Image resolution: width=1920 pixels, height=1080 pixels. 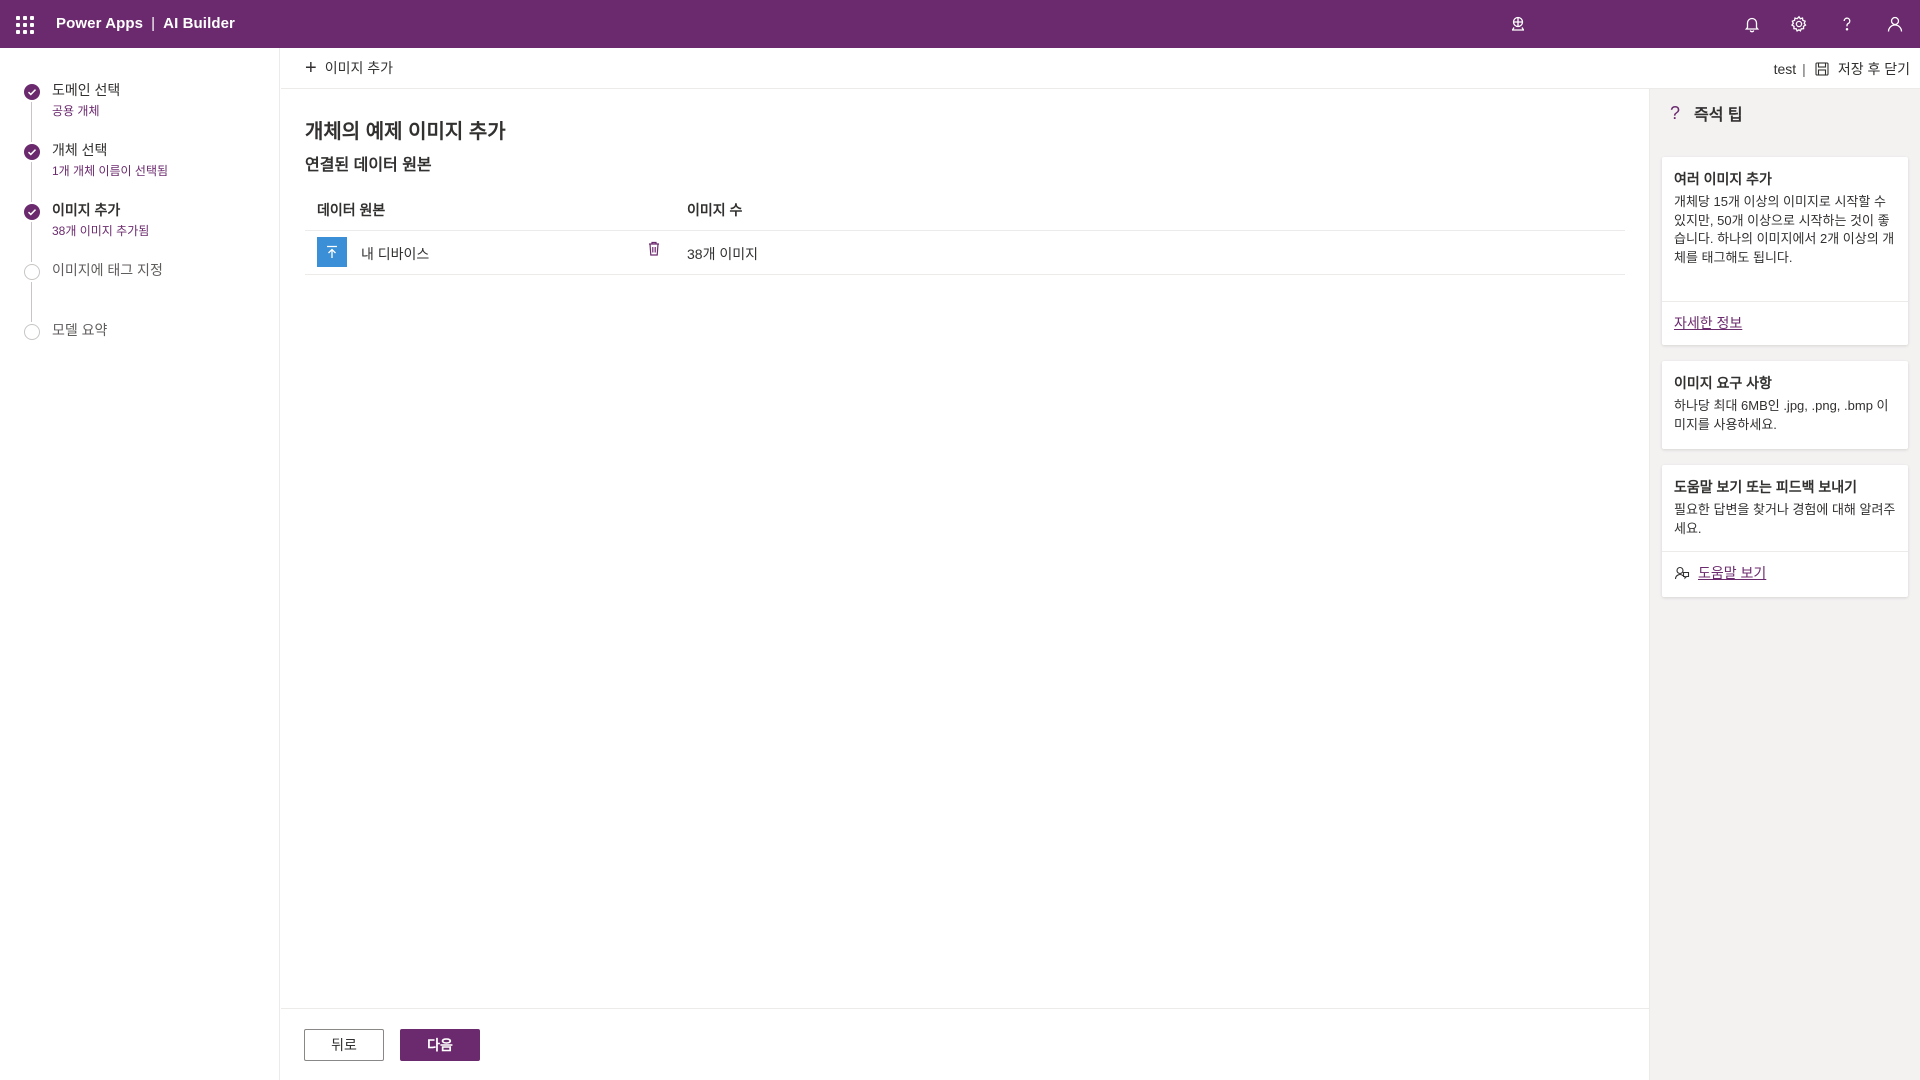 I want to click on notification-bell-icon, so click(x=1752, y=24).